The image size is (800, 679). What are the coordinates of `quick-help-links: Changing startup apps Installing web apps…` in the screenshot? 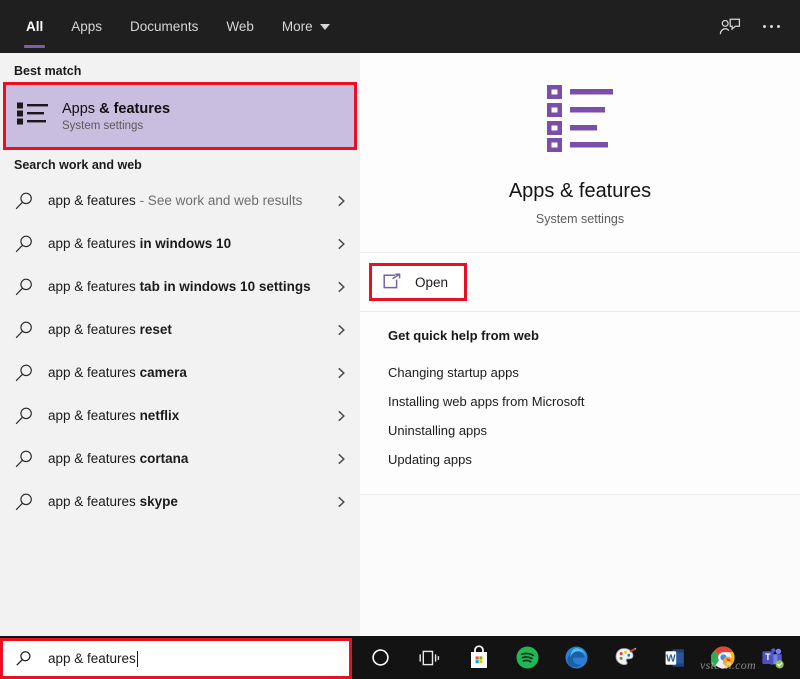 It's located at (594, 416).